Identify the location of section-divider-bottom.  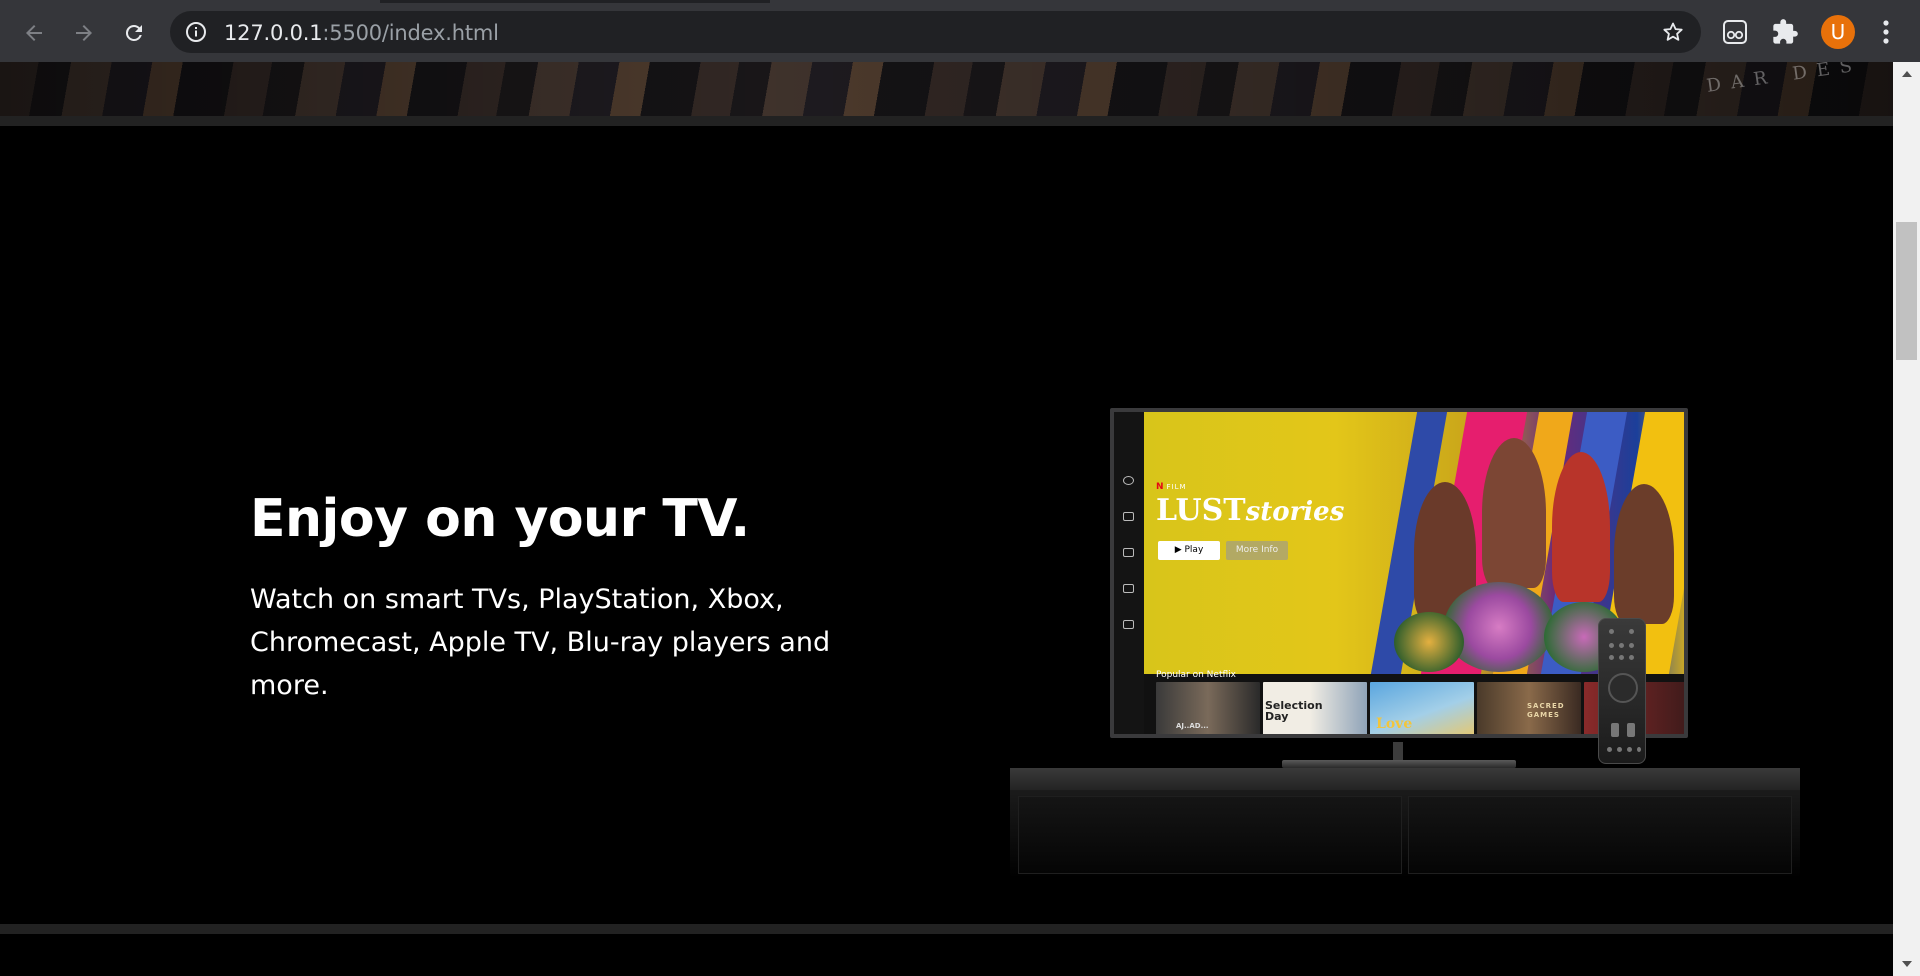
(946, 929).